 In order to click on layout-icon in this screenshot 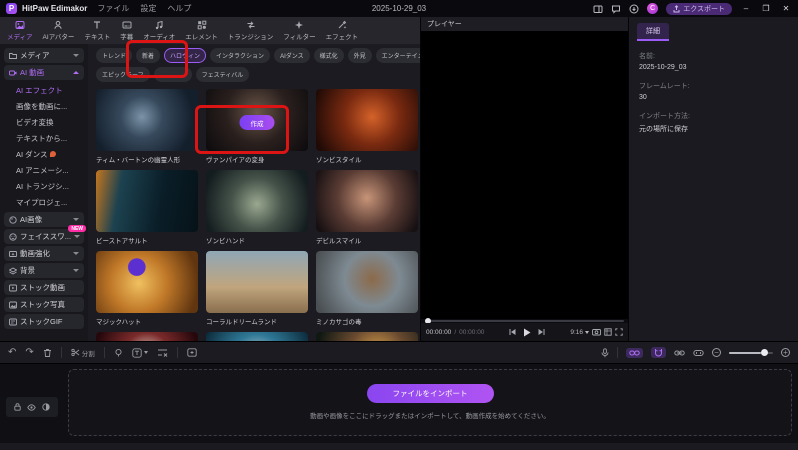, I will do `click(598, 9)`.